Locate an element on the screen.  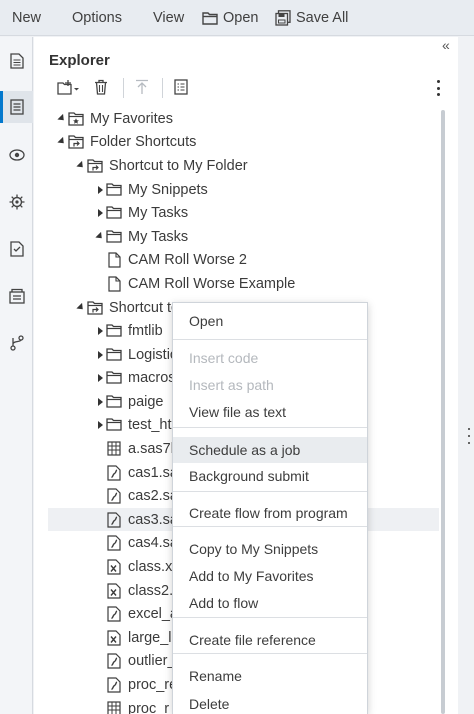
context-menu-item-view-file-as-text: View file as text is located at coordinates (270, 412).